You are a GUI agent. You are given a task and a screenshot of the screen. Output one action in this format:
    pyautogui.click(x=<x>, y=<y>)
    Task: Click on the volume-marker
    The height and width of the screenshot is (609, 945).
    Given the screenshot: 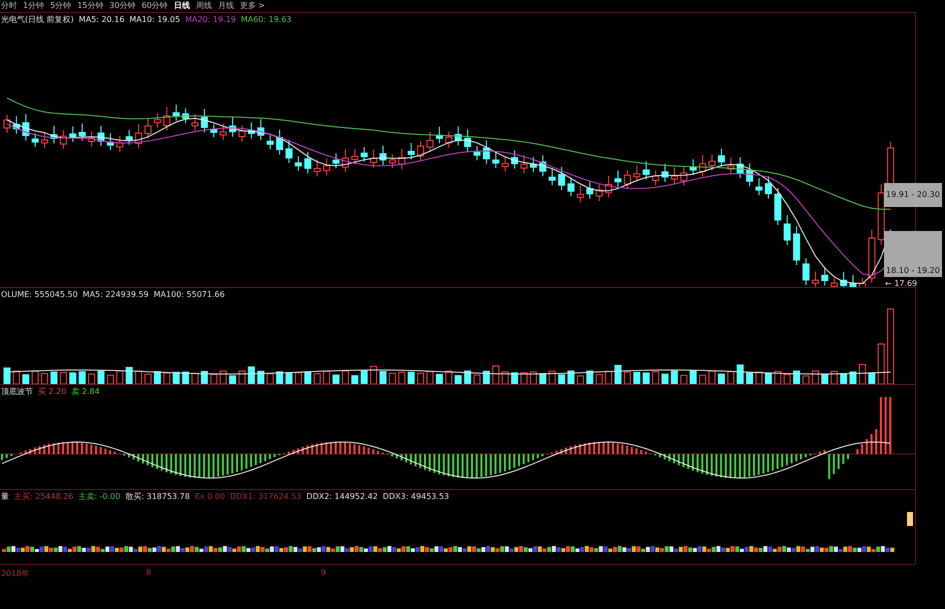 What is the action you would take?
    pyautogui.click(x=910, y=519)
    